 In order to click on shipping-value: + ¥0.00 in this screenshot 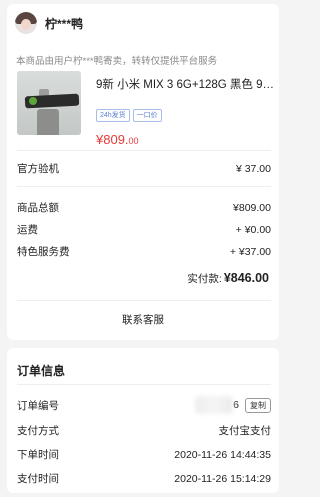, I will do `click(253, 229)`.